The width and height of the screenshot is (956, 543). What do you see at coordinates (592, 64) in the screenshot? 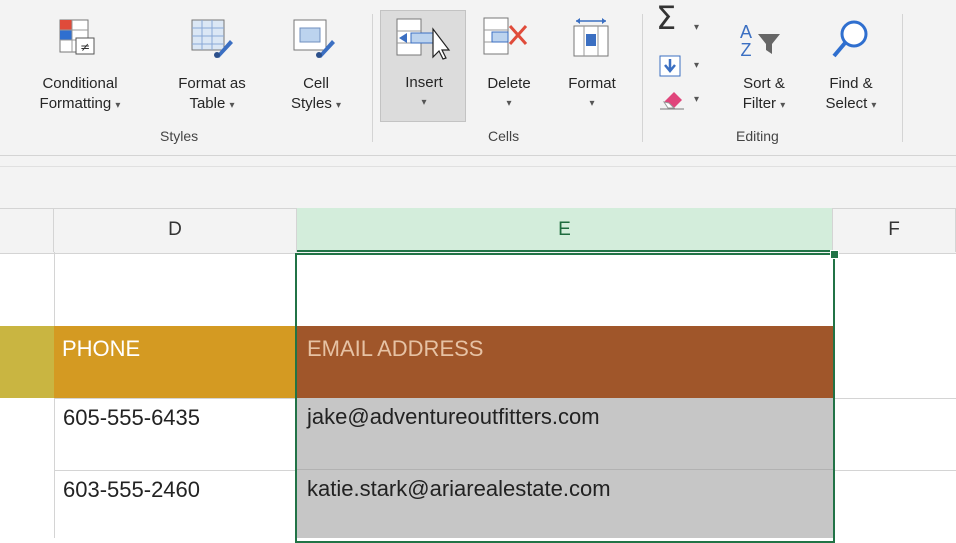
I see `format-button: Format ▾` at bounding box center [592, 64].